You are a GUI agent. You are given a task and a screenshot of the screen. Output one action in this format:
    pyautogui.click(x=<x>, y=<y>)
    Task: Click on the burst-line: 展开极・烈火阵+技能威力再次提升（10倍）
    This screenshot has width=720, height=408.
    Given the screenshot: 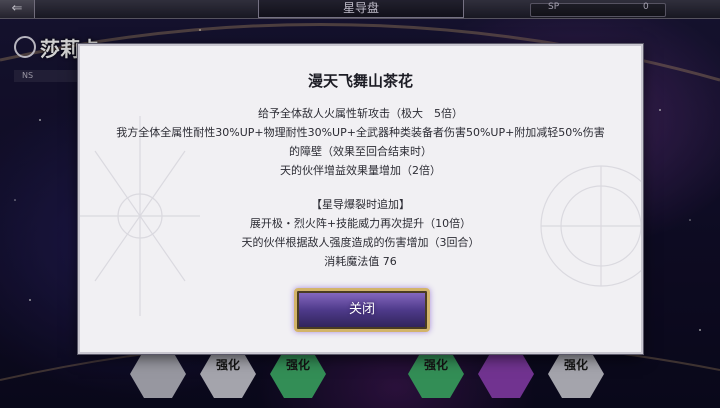 What is the action you would take?
    pyautogui.click(x=360, y=223)
    